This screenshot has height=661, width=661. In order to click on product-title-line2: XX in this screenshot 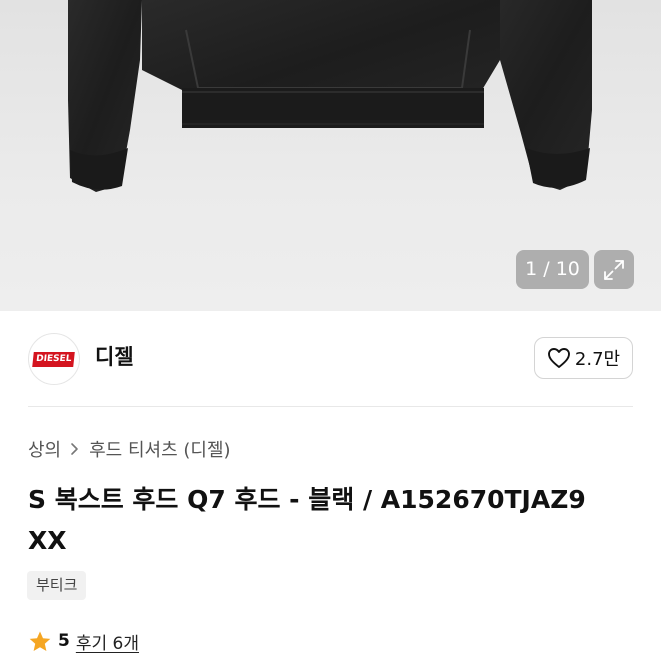, I will do `click(47, 540)`.